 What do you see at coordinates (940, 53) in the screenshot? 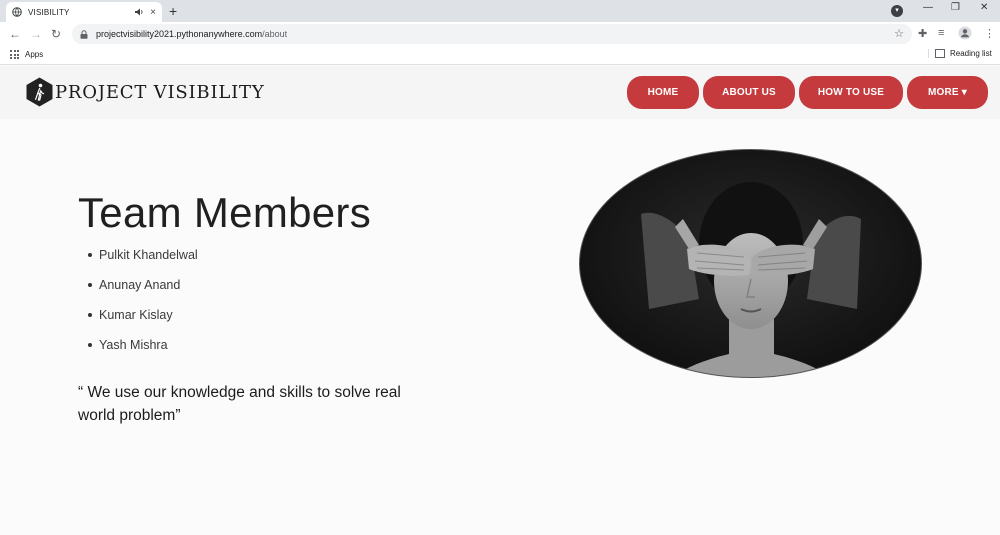
I see `reading-list-icon` at bounding box center [940, 53].